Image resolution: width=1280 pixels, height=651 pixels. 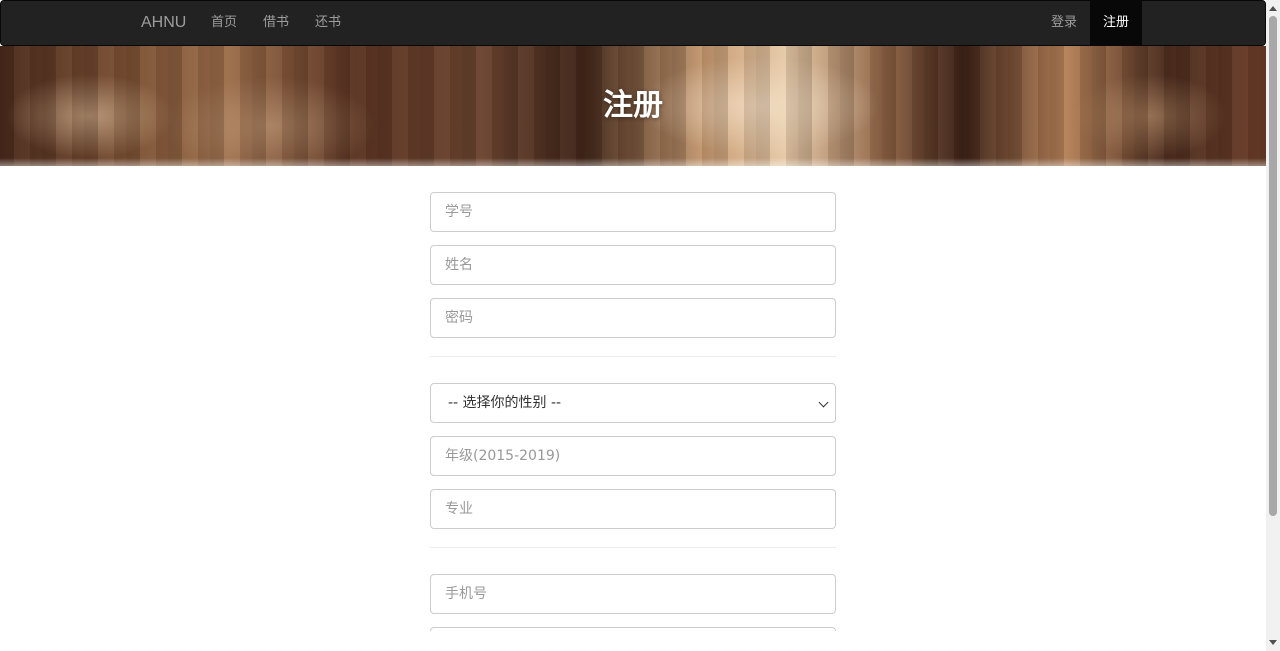 What do you see at coordinates (823, 402) in the screenshot?
I see `chevron-down-icon` at bounding box center [823, 402].